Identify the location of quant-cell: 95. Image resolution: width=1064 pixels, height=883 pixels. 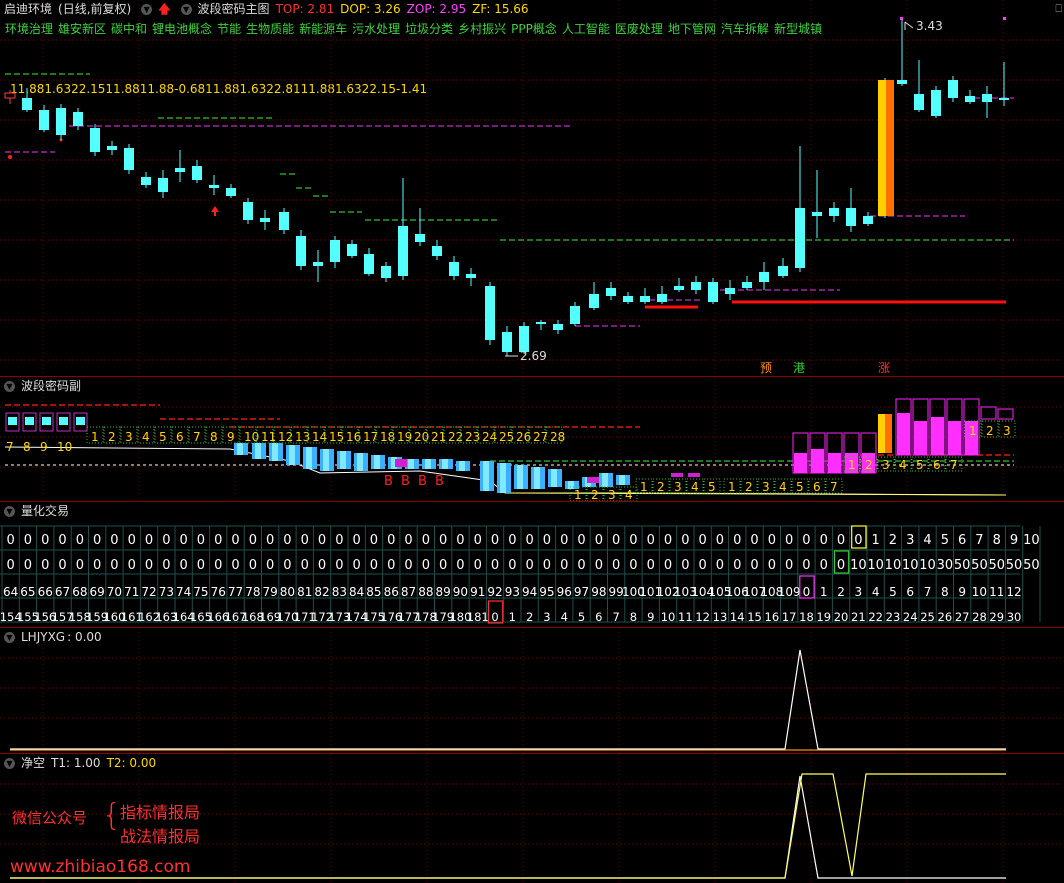
(546, 592).